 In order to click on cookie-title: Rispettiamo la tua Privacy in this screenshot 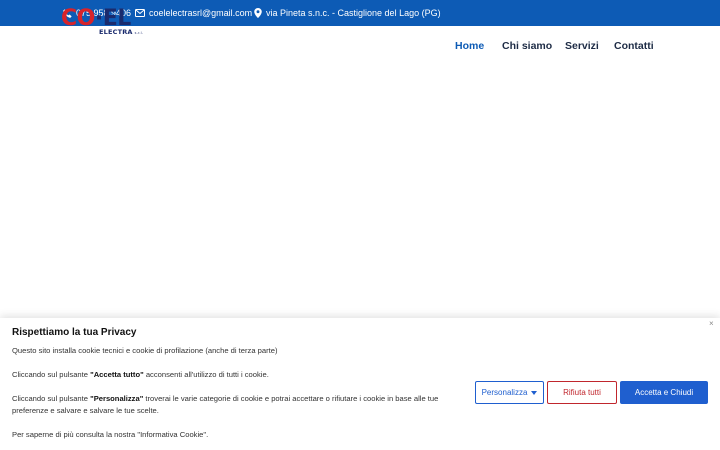, I will do `click(74, 332)`.